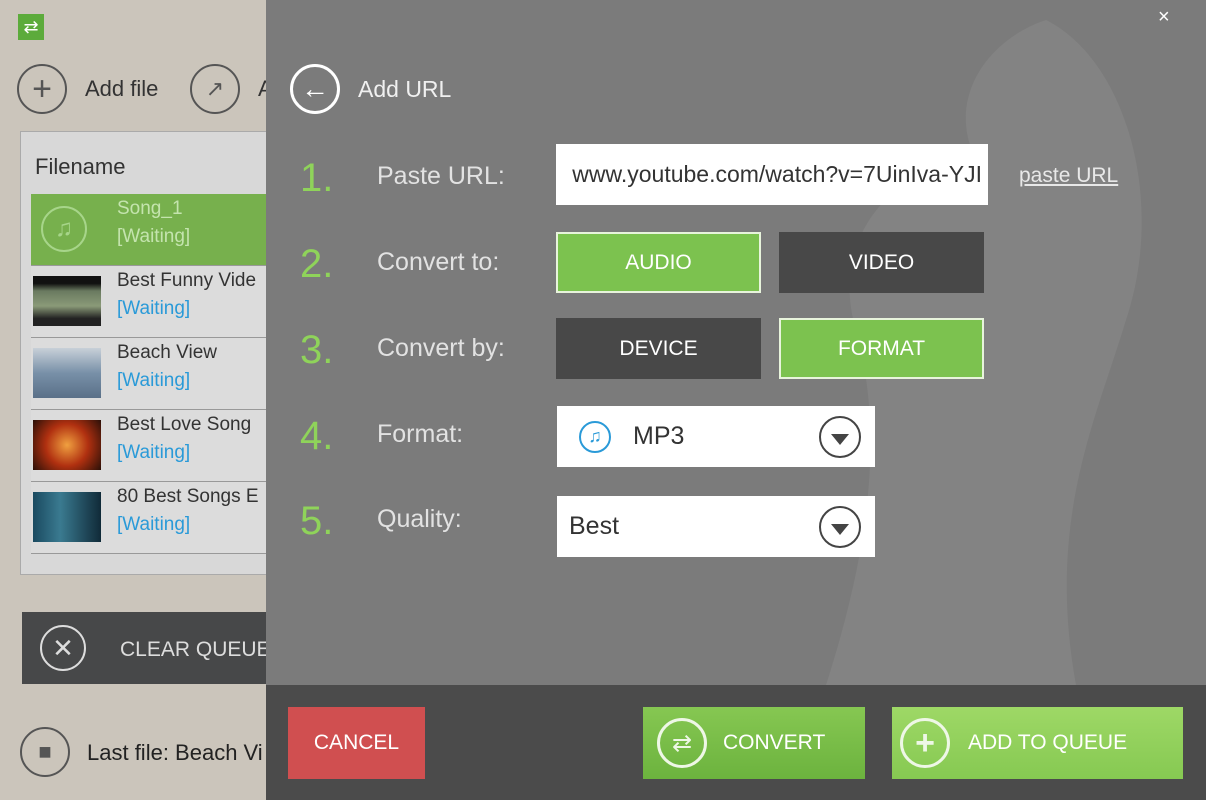  What do you see at coordinates (150, 208) in the screenshot?
I see `item-name: Song_1` at bounding box center [150, 208].